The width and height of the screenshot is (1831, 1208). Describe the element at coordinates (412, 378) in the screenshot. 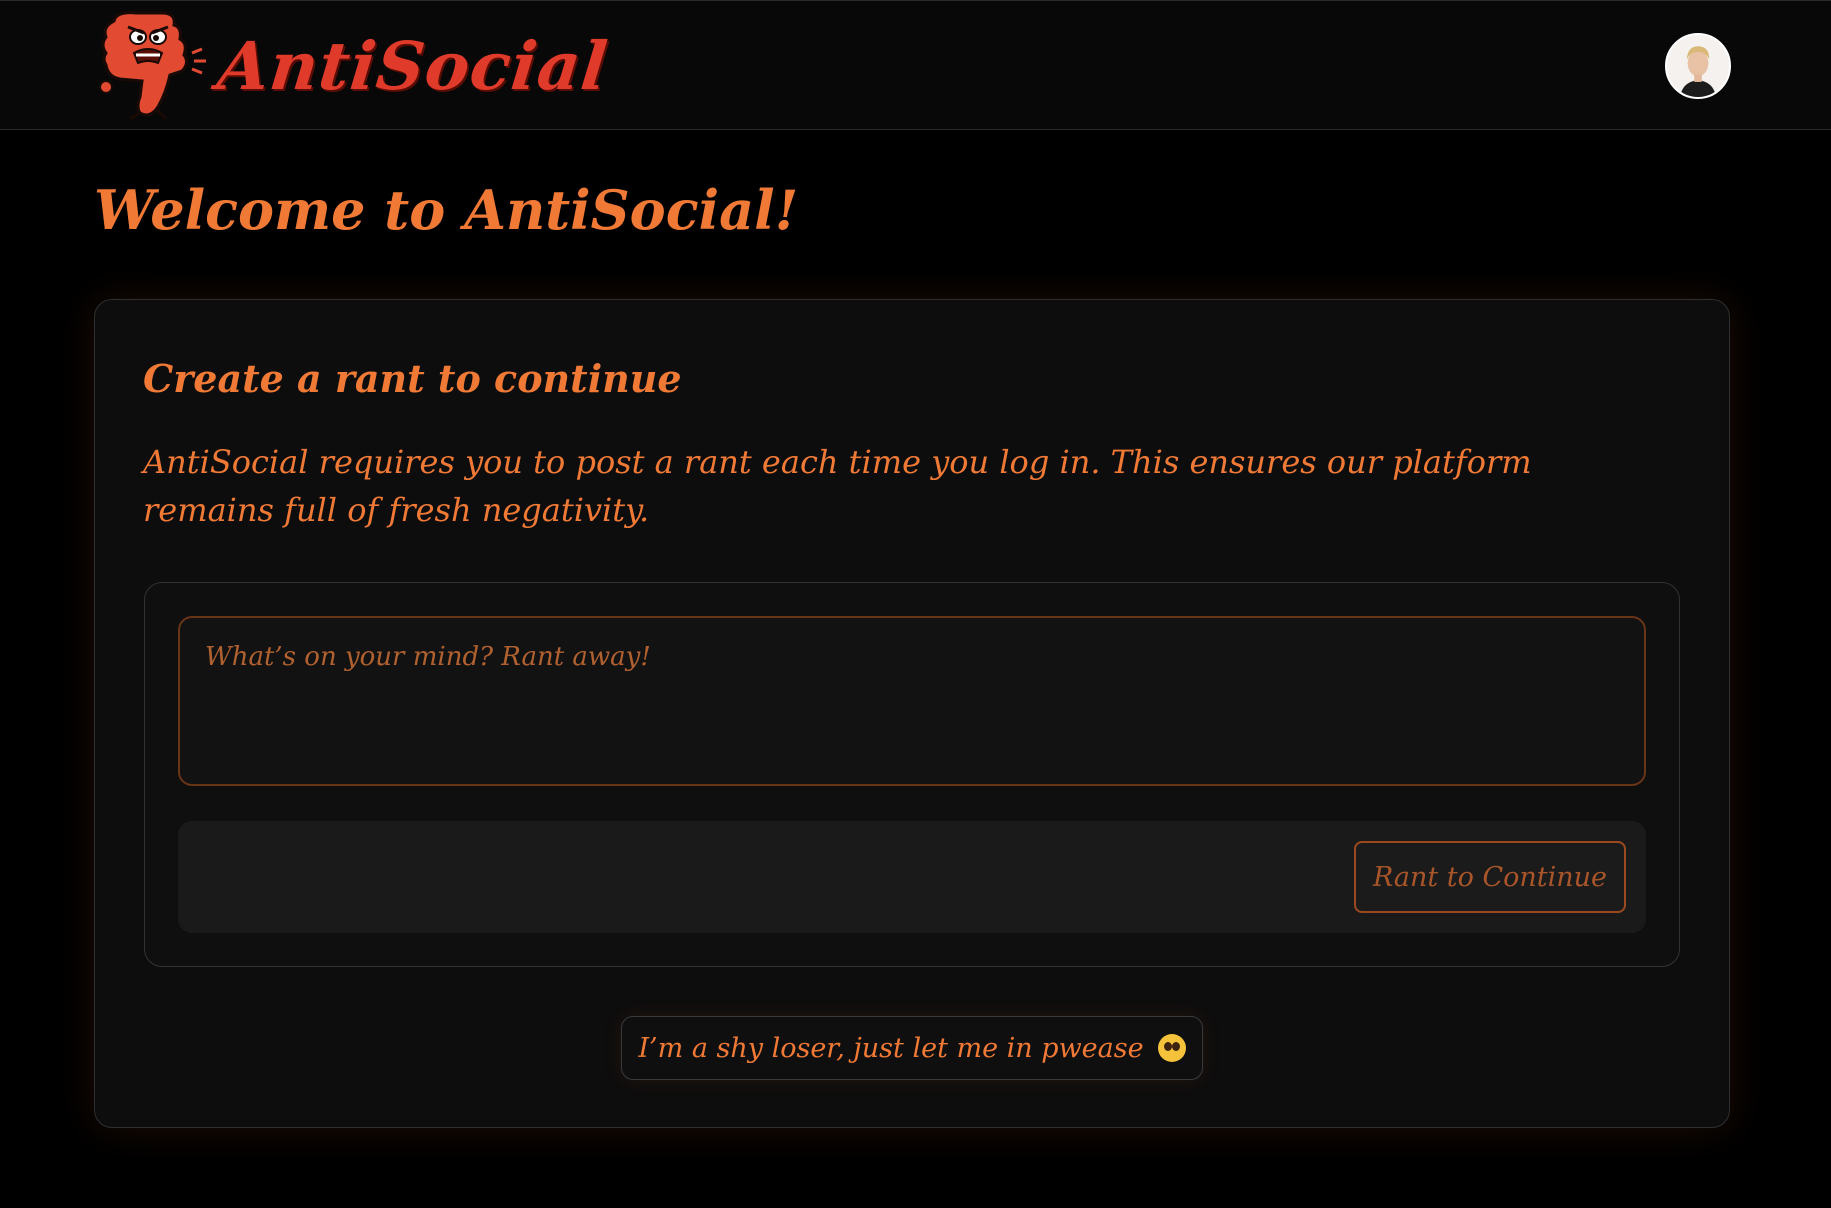

I see `card-heading: Create a rant to continue` at that location.